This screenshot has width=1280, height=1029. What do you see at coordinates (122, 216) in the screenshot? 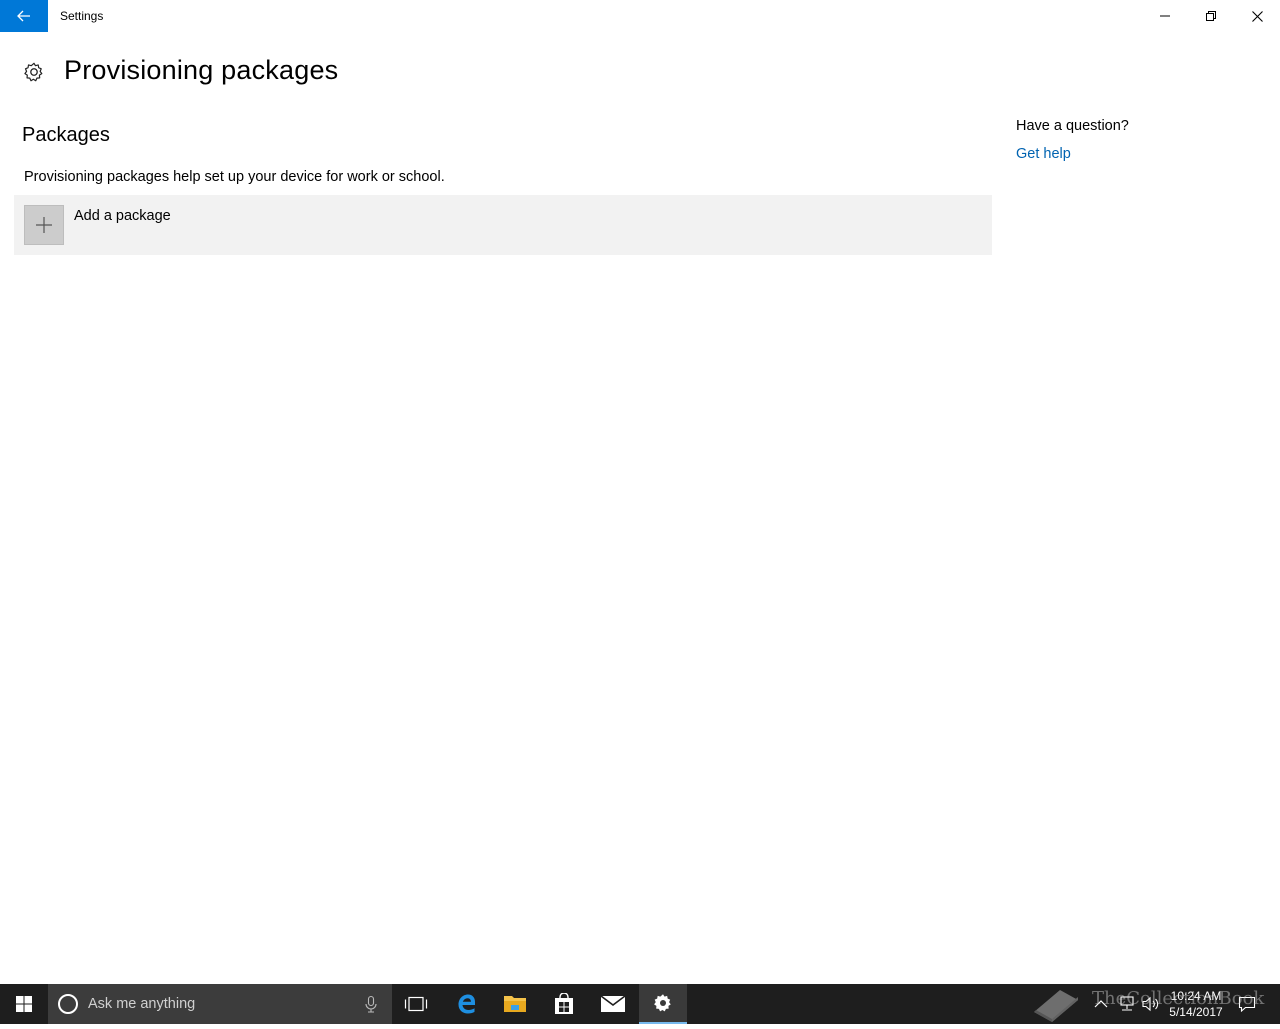
I see `add-package-label: Add a package` at bounding box center [122, 216].